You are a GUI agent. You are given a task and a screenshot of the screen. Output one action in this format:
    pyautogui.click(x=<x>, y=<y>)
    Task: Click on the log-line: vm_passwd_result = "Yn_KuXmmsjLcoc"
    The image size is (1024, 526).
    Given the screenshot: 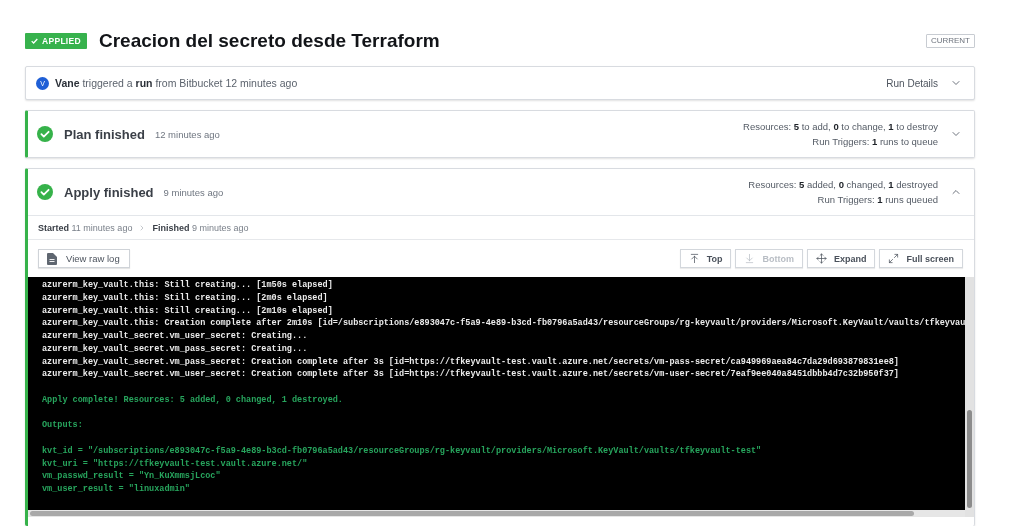 What is the action you would take?
    pyautogui.click(x=131, y=476)
    